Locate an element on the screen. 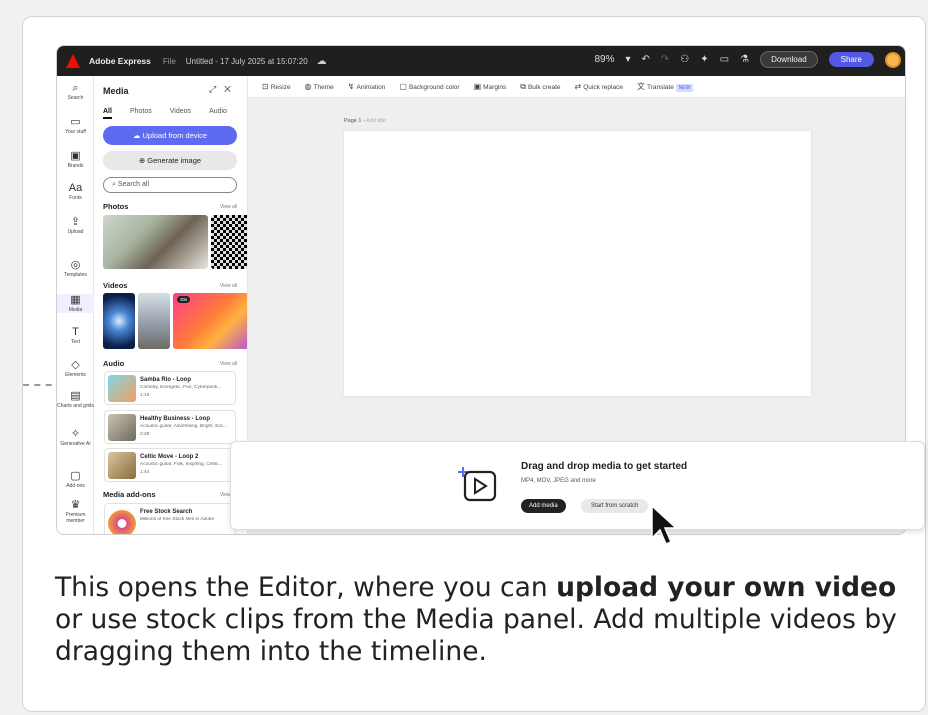 The image size is (928, 715). audio-view-all-link: View all is located at coordinates (228, 364).